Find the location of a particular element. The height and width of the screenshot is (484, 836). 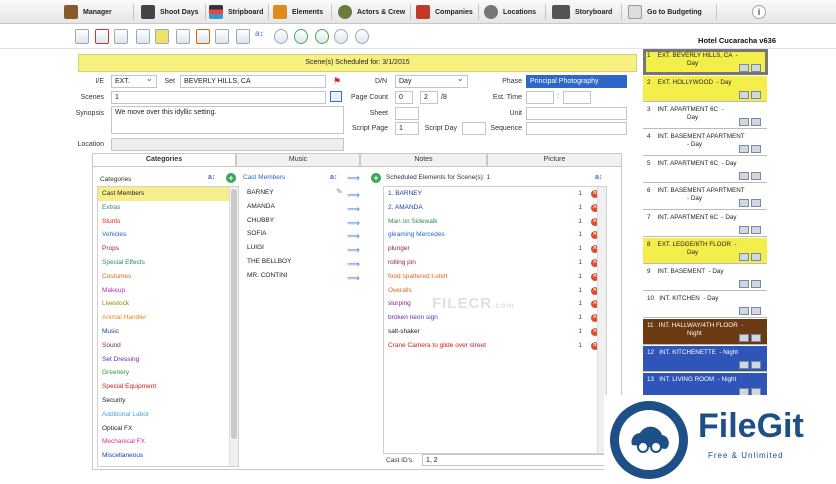

strike-icon is located at coordinates (243, 36).